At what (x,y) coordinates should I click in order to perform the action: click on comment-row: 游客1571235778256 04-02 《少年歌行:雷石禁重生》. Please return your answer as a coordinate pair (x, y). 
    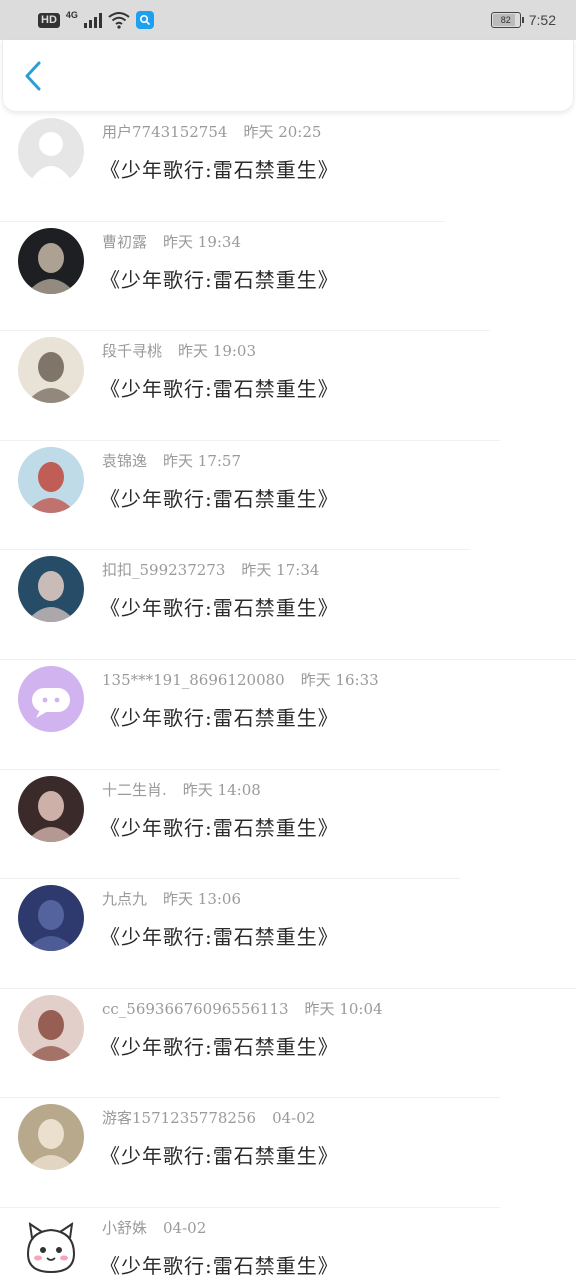
    Looking at the image, I should click on (288, 1153).